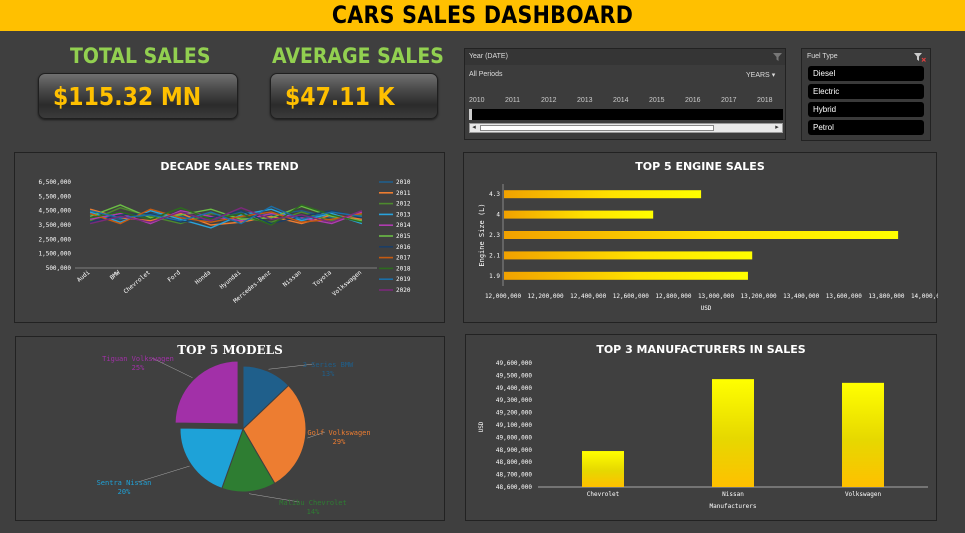 The image size is (965, 533). I want to click on average-sales-card: $47.11 K, so click(354, 96).